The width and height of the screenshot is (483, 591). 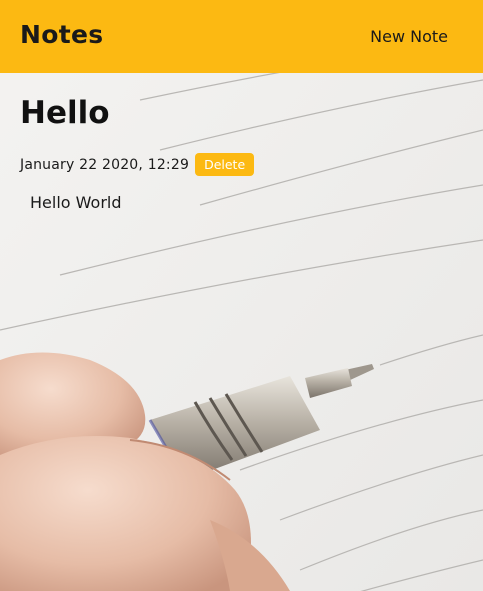 I want to click on note-title: Hello, so click(x=65, y=113).